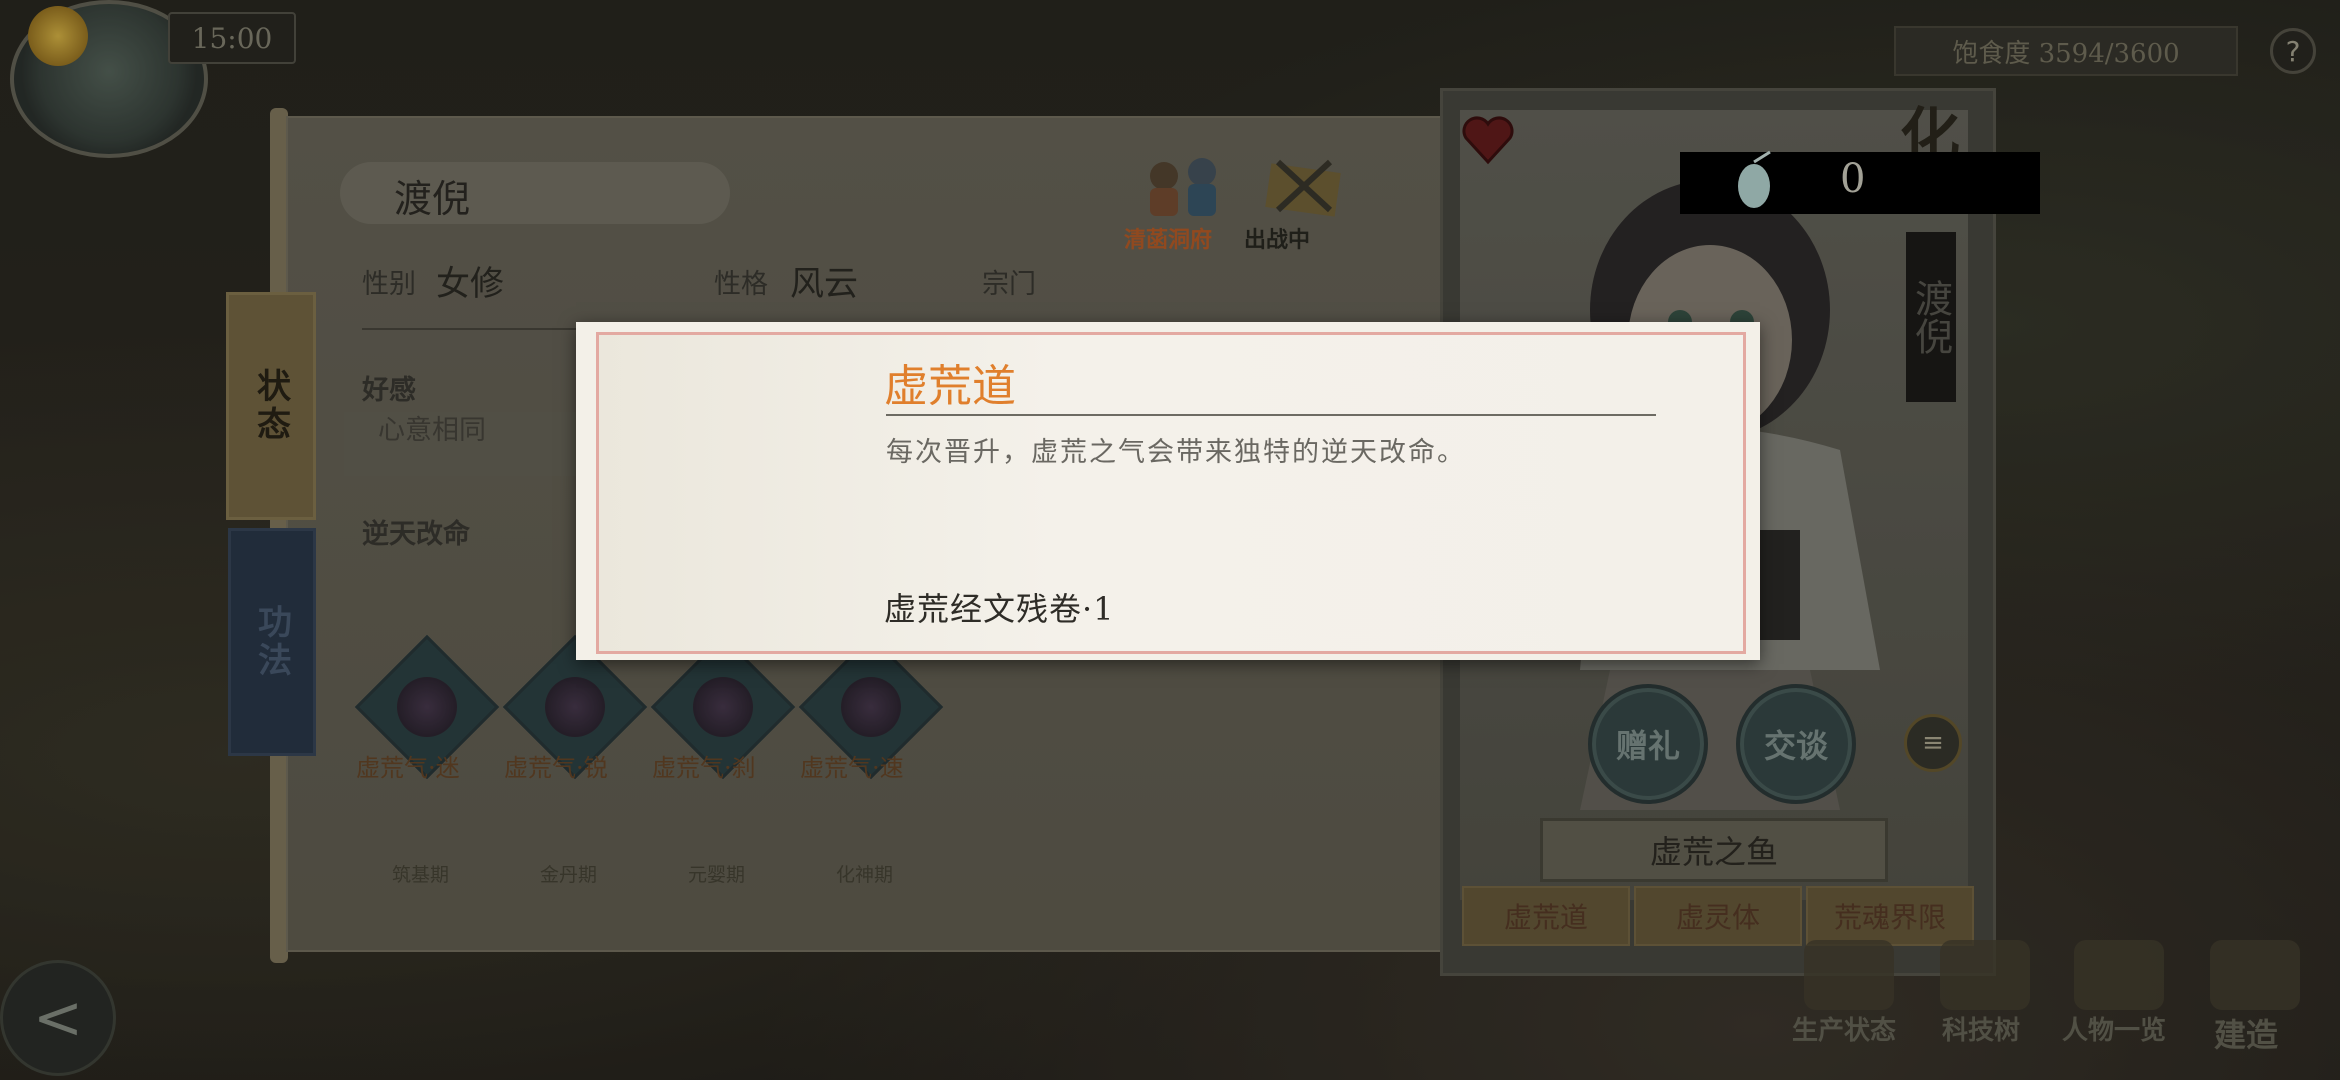 The image size is (2340, 1080). Describe the element at coordinates (950, 386) in the screenshot. I see `popup-title: 虚荒道` at that location.